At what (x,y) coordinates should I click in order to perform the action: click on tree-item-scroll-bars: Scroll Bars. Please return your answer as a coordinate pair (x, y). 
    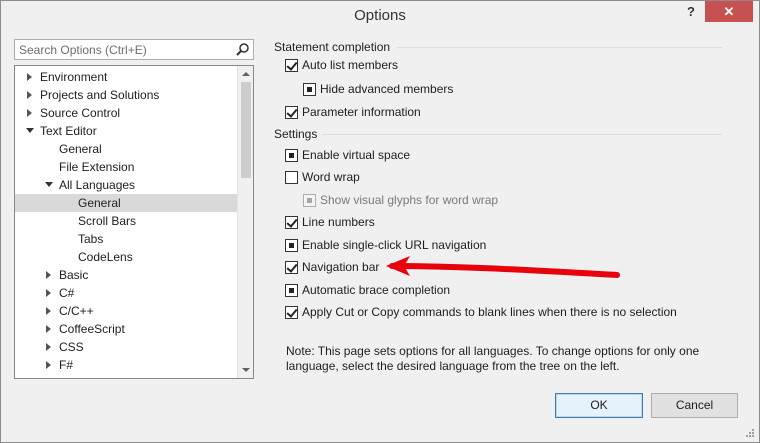
    Looking at the image, I should click on (126, 221).